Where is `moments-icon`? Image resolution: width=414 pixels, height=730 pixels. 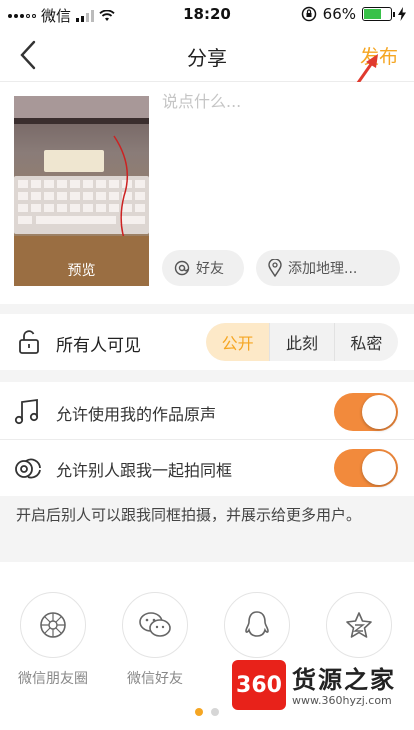 moments-icon is located at coordinates (53, 625).